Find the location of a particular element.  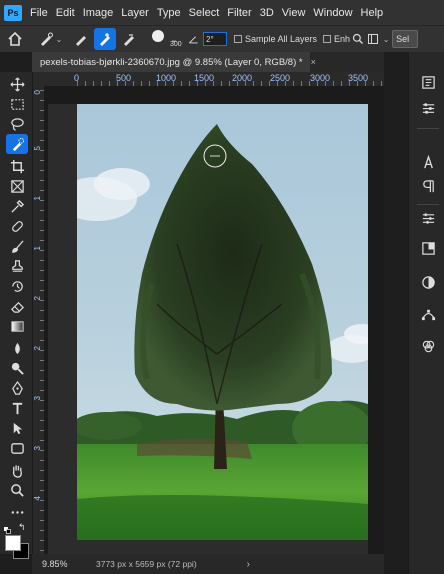

ruler-label: 2000 is located at coordinates (242, 78).